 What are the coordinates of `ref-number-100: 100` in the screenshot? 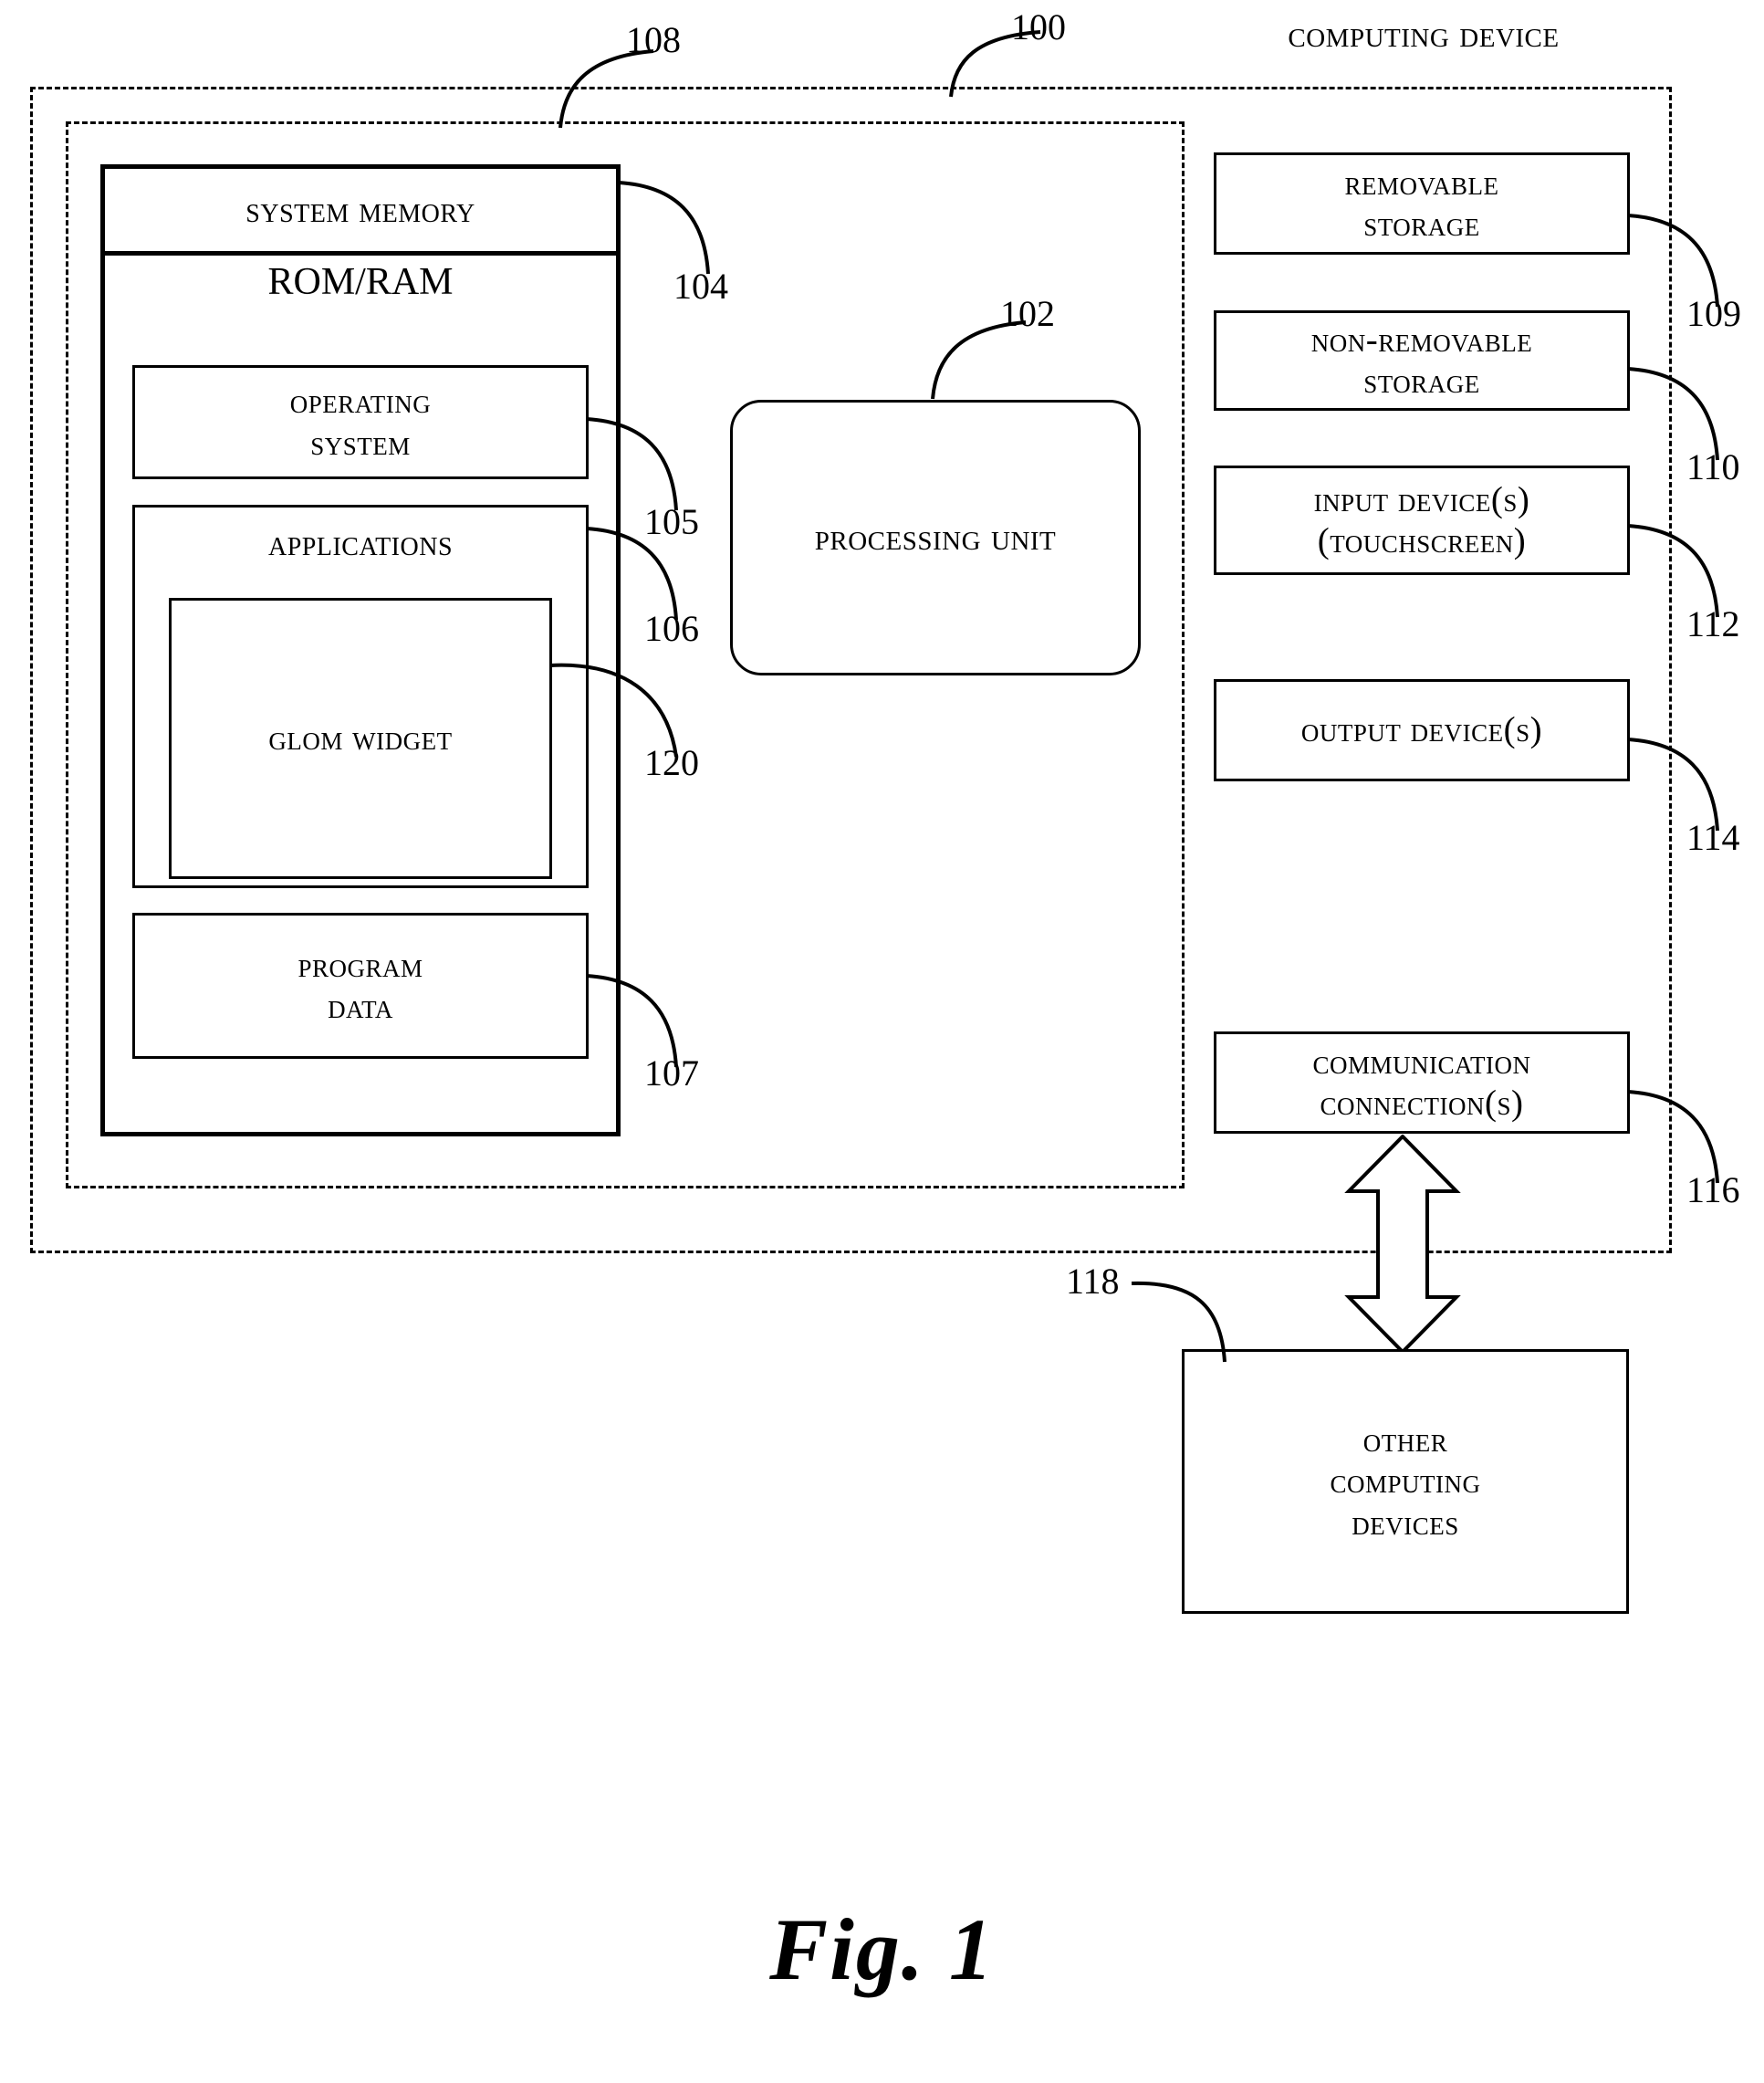 It's located at (1038, 26).